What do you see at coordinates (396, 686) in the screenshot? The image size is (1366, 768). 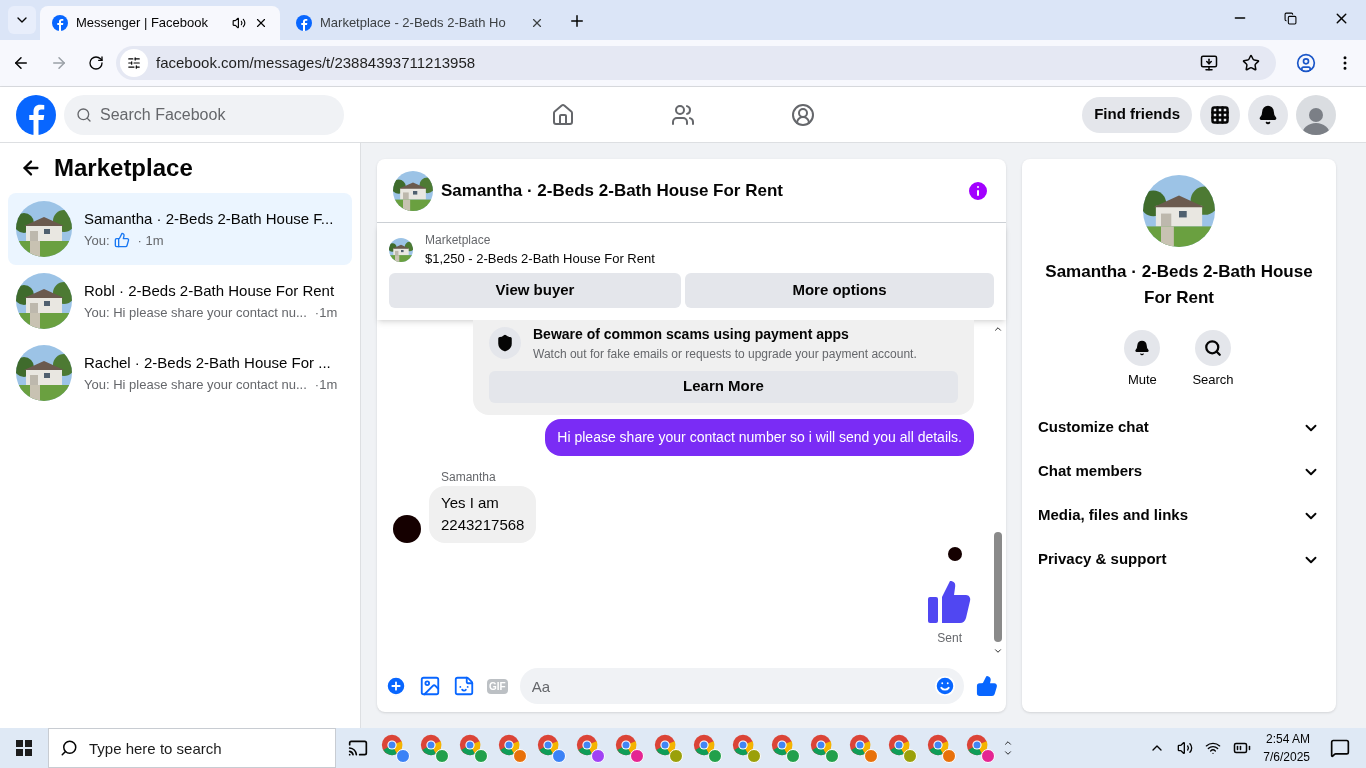 I see `add-icon` at bounding box center [396, 686].